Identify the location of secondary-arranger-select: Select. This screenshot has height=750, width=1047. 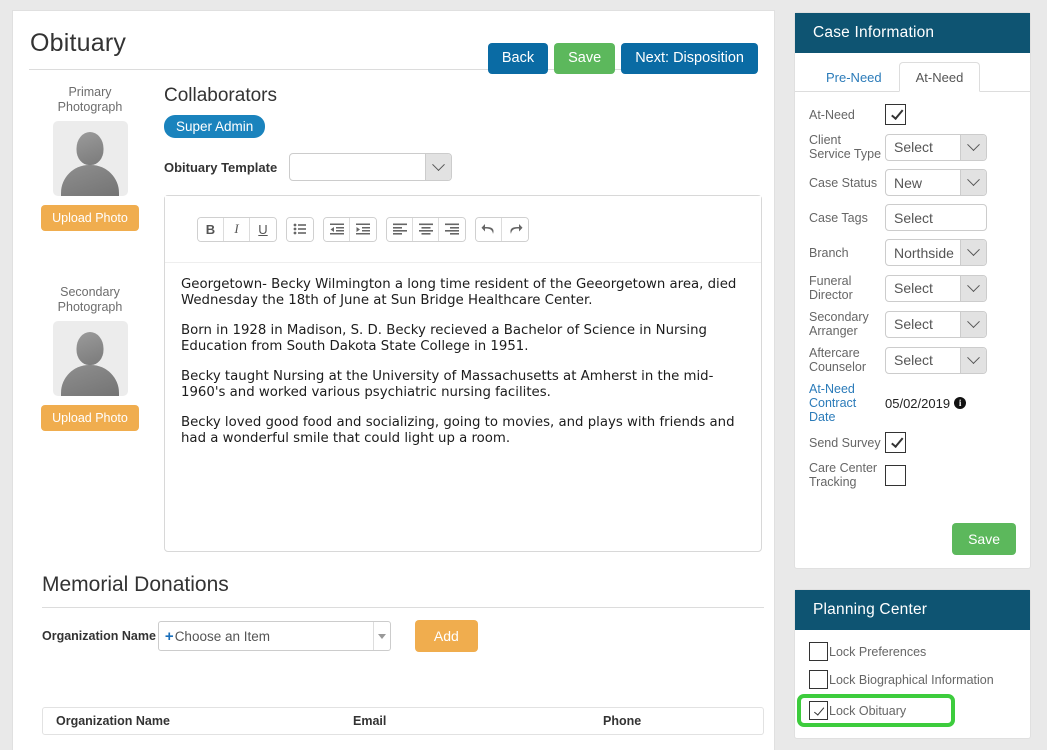
(936, 324).